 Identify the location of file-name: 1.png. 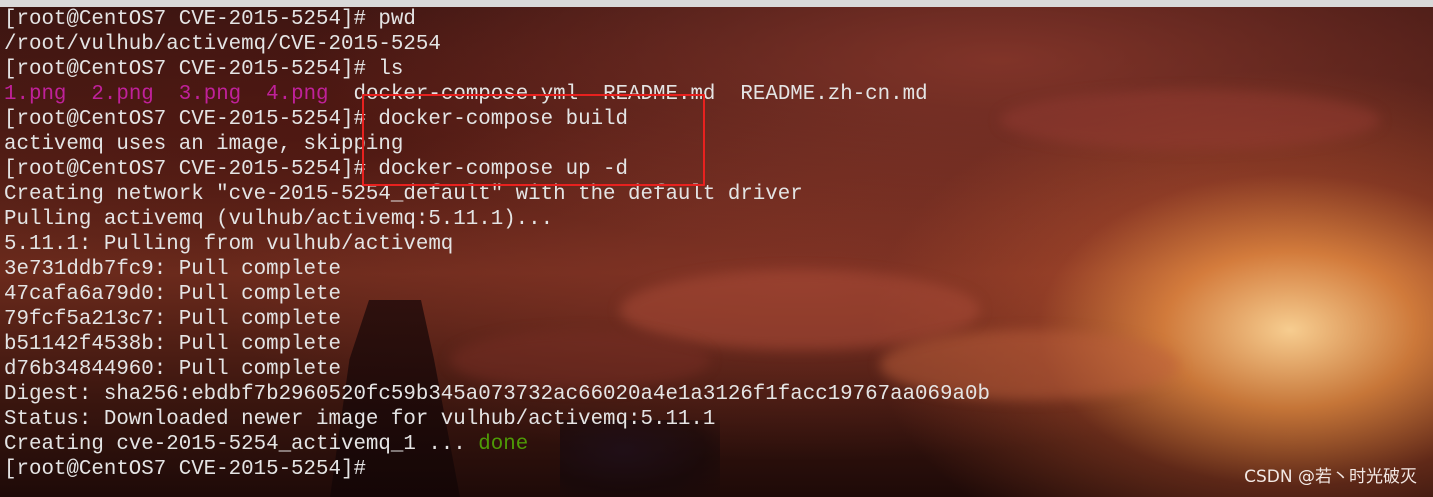
(35, 94).